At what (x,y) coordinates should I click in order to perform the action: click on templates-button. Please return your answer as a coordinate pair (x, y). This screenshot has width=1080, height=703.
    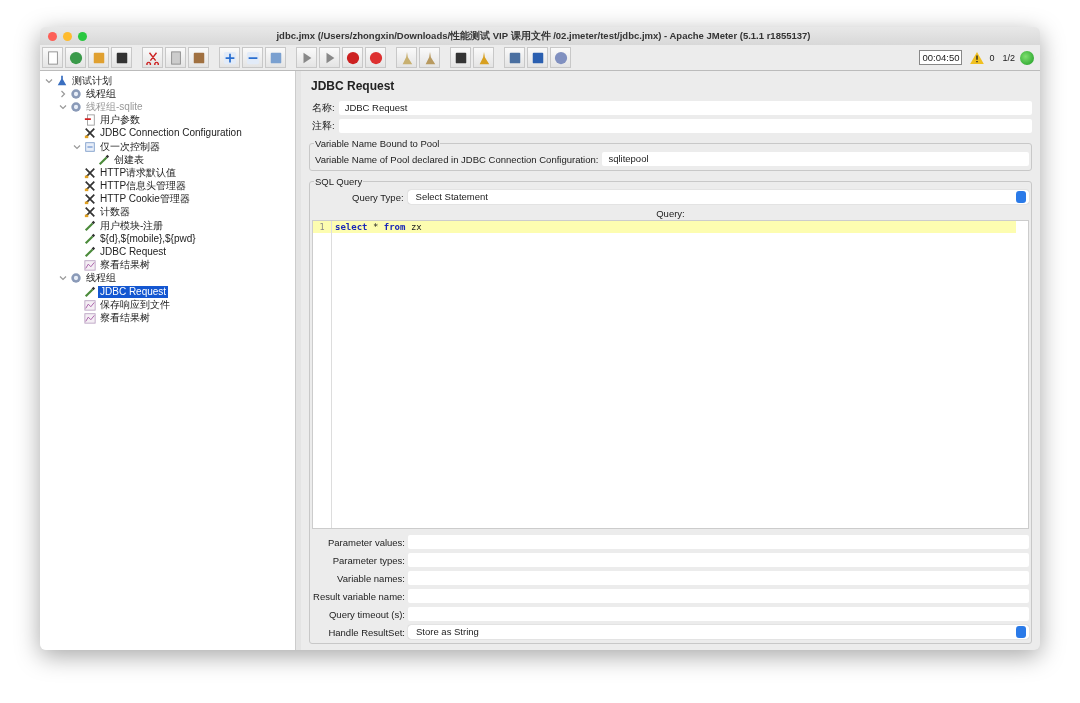
    Looking at the image, I should click on (75, 57).